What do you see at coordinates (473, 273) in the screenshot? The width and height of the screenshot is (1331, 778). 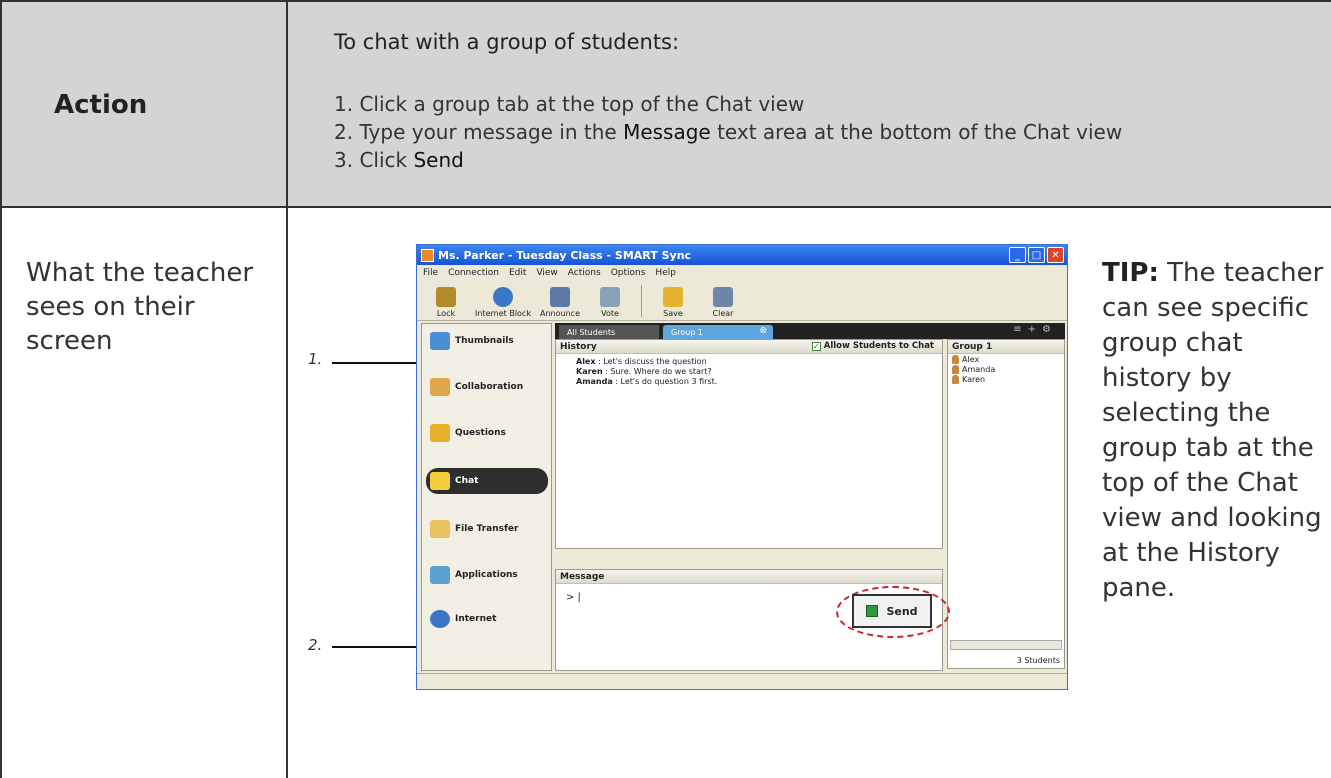 I see `menu-connection: Connection` at bounding box center [473, 273].